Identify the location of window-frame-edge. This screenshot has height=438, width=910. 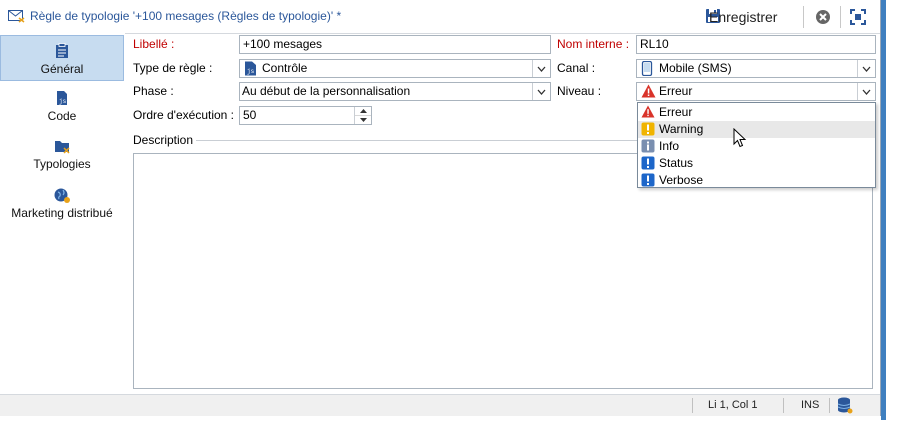
(883, 210).